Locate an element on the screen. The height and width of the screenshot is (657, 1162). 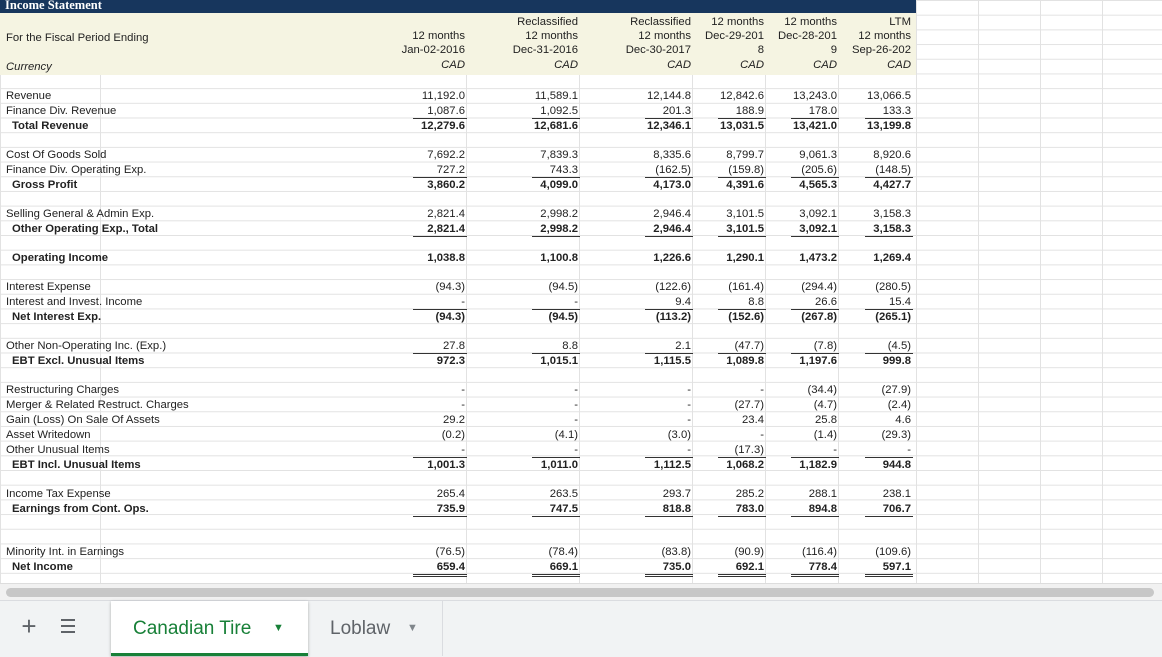
row-label: Operating Income is located at coordinates (60, 258).